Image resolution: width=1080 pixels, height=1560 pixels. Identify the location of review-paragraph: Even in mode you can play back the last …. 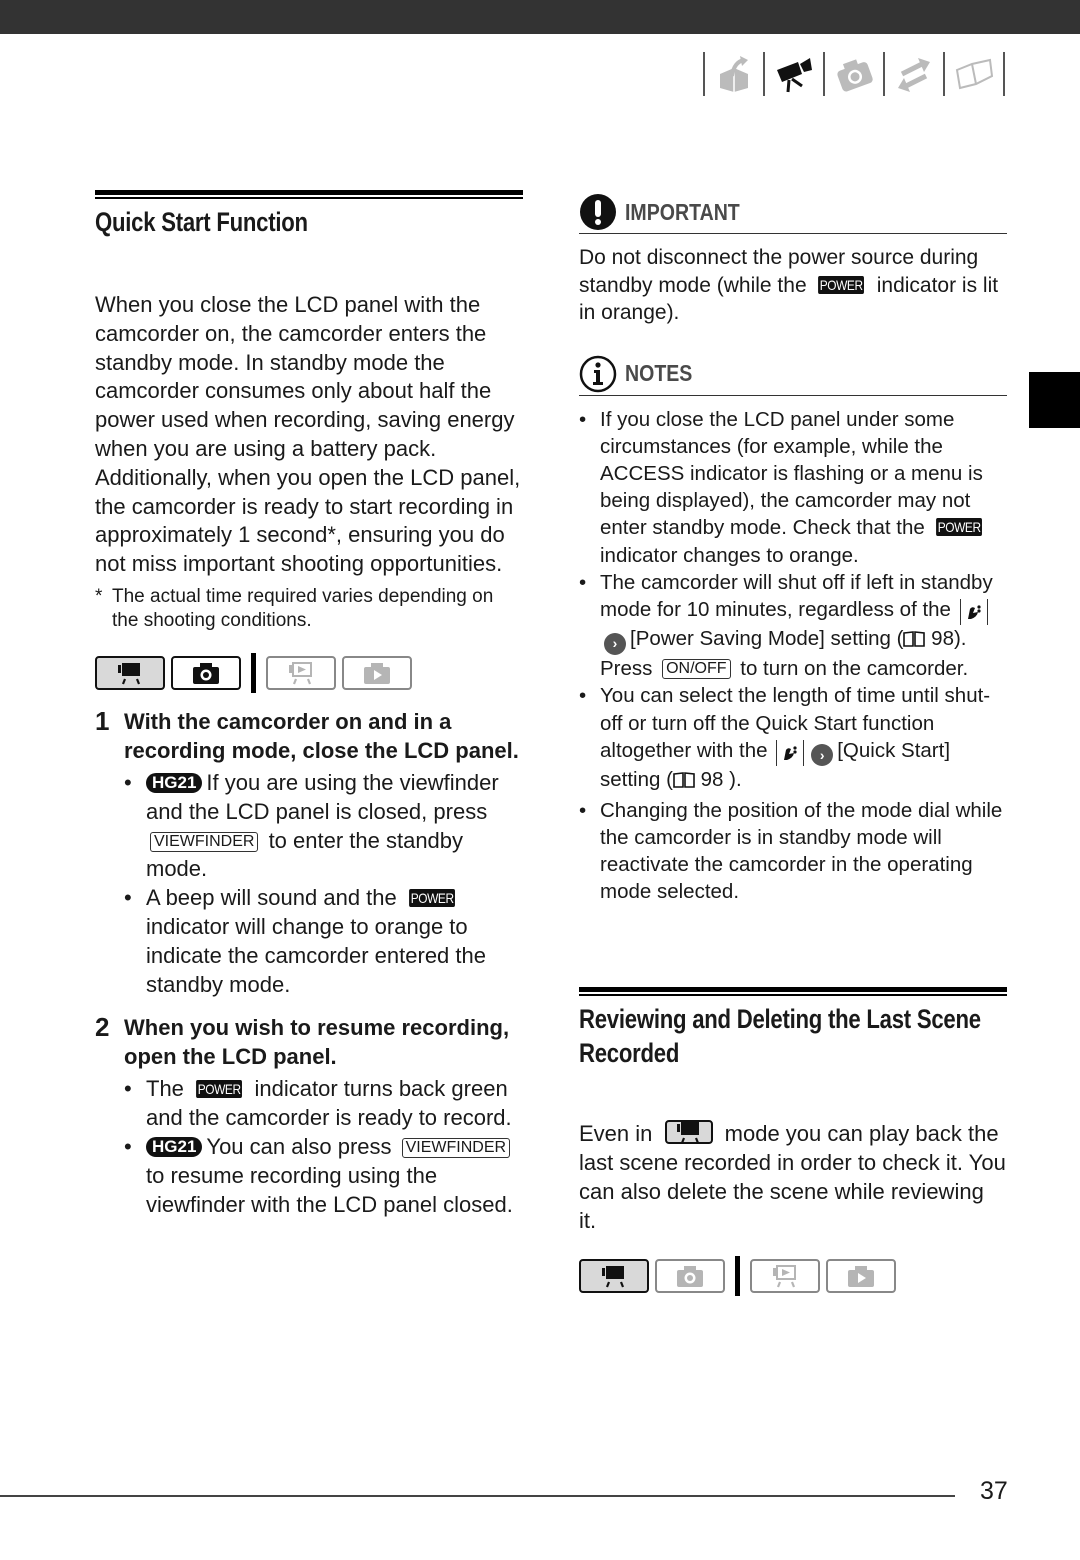
(793, 1177).